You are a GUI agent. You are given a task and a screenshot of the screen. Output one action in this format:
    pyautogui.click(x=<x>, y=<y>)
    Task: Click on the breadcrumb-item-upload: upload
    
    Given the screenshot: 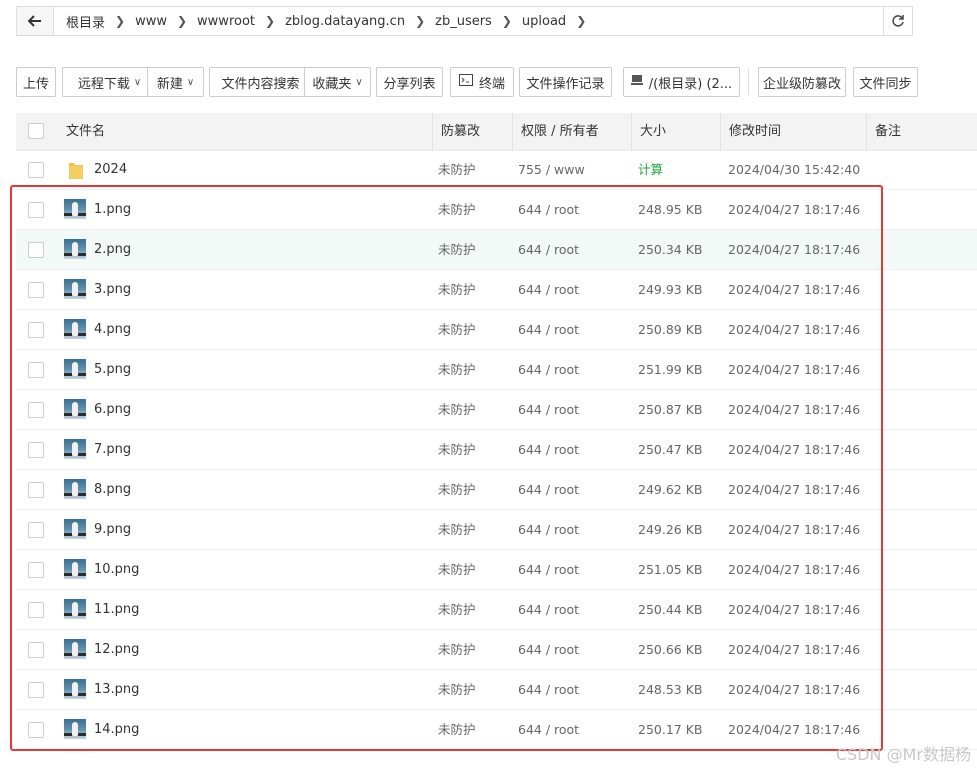 What is the action you would take?
    pyautogui.click(x=544, y=21)
    